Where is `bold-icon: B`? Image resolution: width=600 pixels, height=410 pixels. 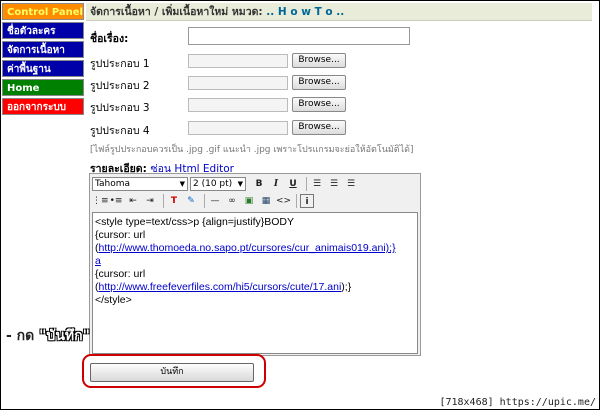 bold-icon: B is located at coordinates (259, 184).